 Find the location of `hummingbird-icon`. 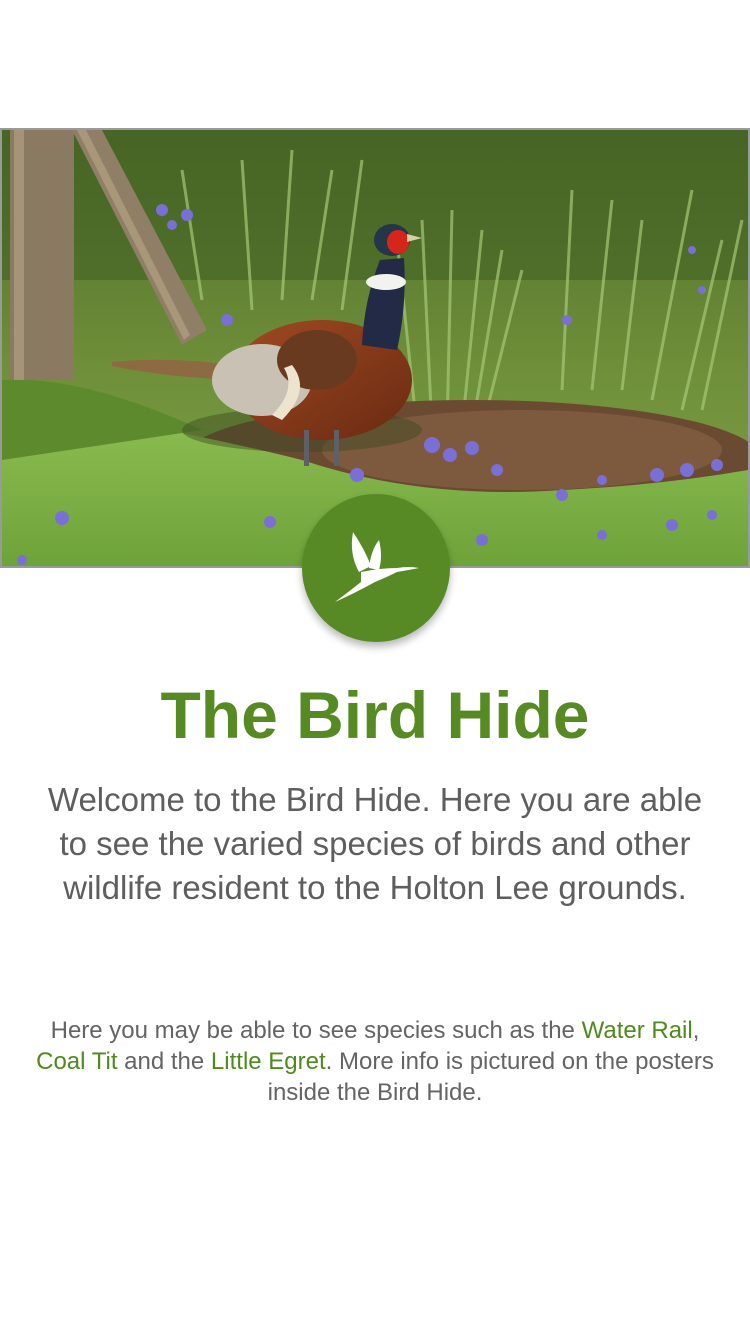

hummingbird-icon is located at coordinates (377, 567).